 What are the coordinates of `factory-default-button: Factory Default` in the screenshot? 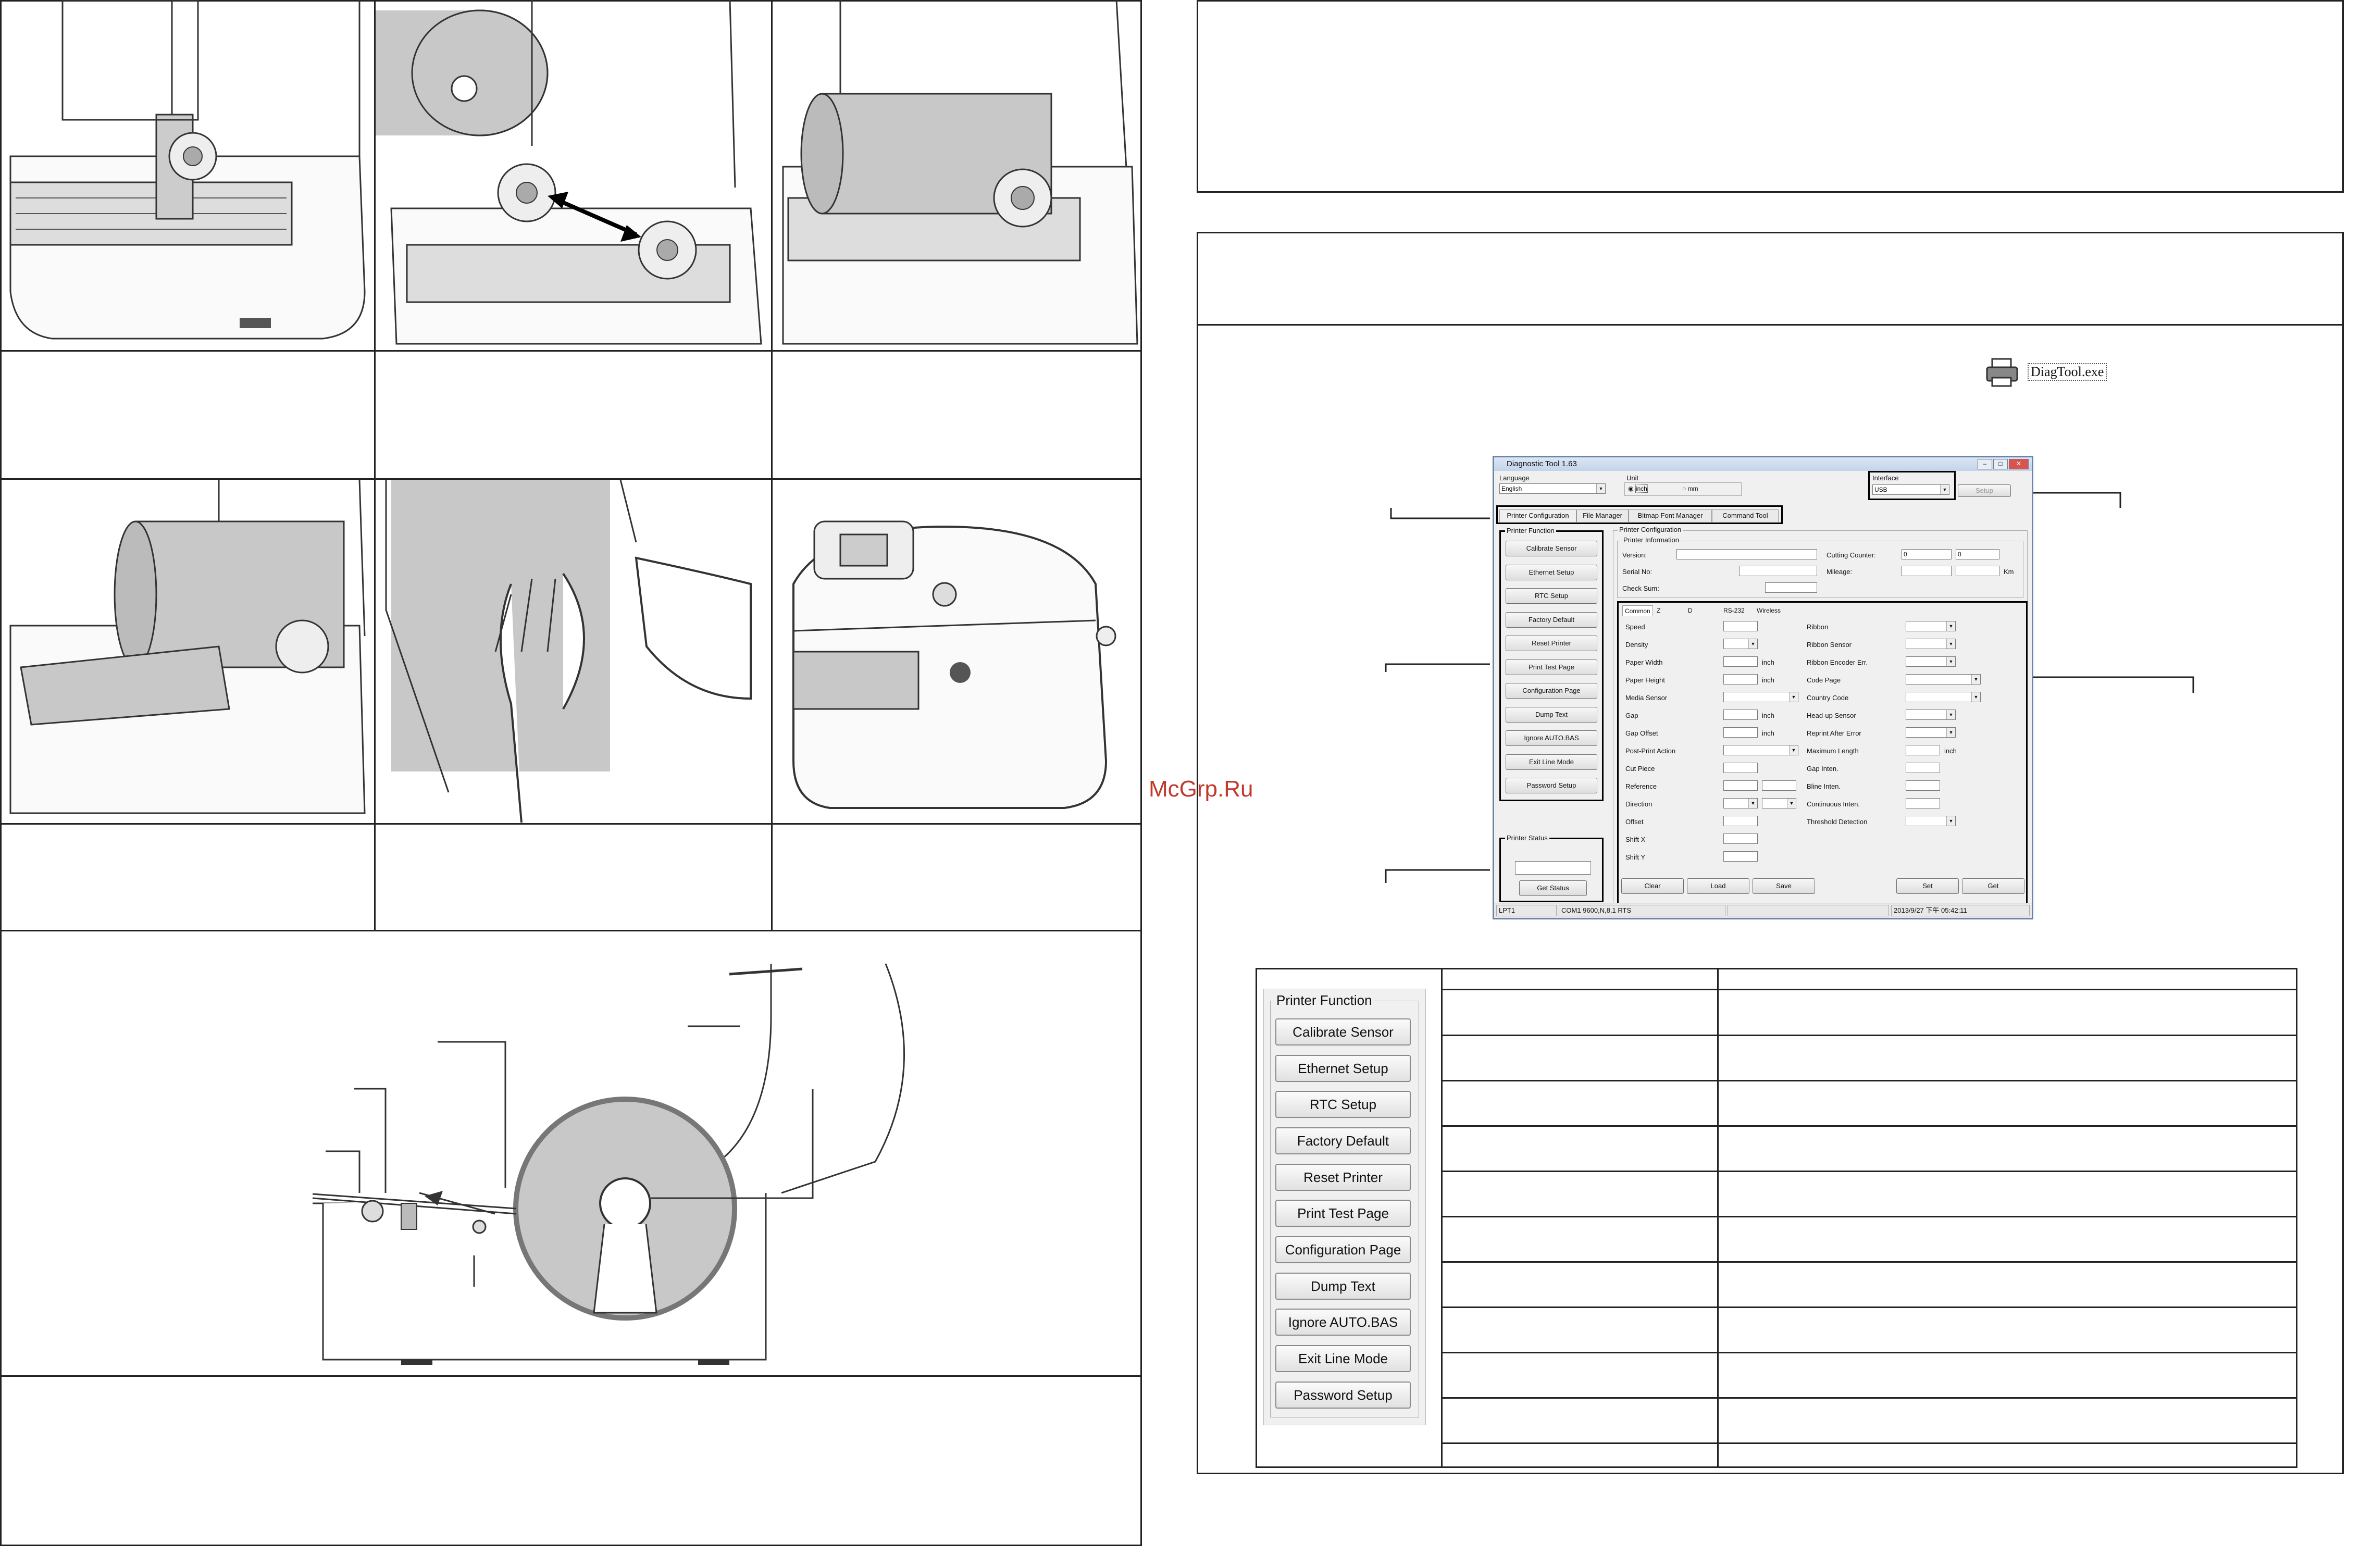 It's located at (1551, 620).